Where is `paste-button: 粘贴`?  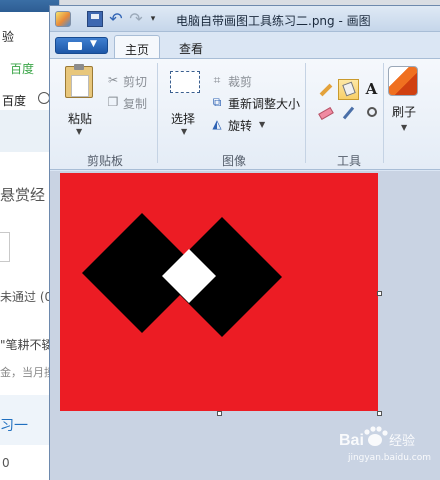
paste-button: 粘贴 is located at coordinates (80, 118).